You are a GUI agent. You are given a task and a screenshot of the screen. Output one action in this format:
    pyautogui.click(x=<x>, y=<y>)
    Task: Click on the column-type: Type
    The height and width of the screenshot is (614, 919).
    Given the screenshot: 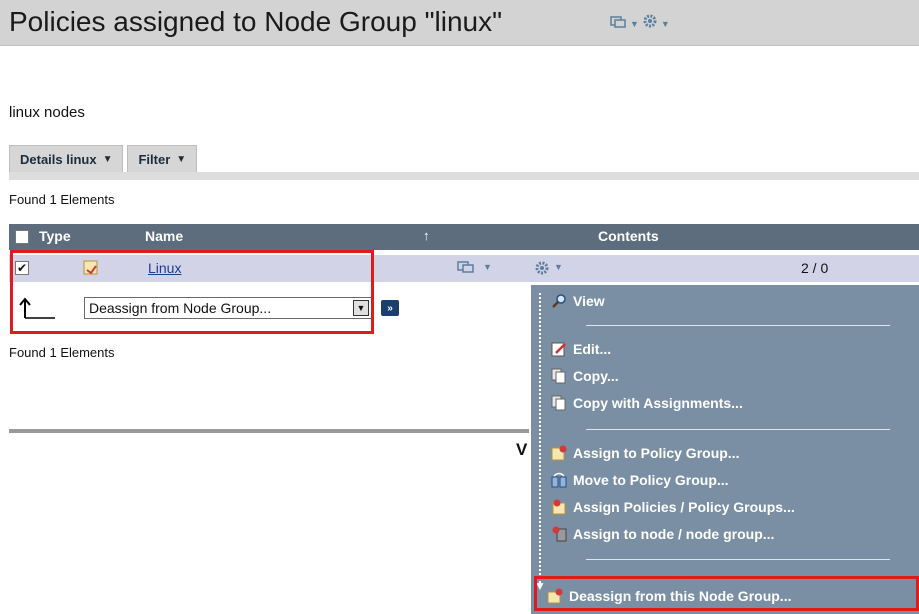 What is the action you would take?
    pyautogui.click(x=55, y=236)
    